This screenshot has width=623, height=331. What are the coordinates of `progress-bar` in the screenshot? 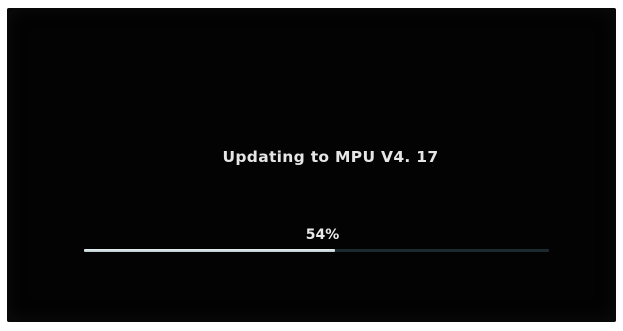 It's located at (316, 250).